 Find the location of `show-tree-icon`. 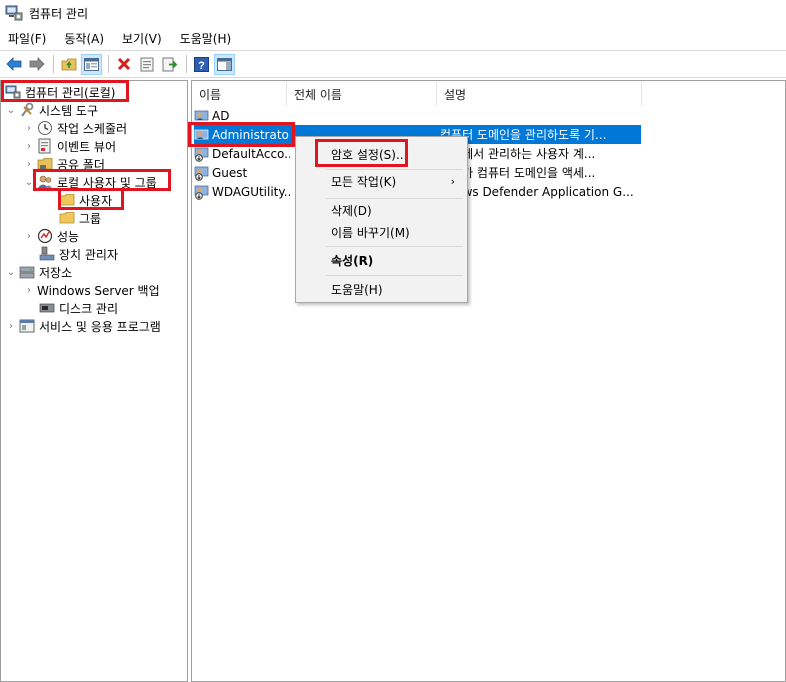

show-tree-icon is located at coordinates (91, 64).